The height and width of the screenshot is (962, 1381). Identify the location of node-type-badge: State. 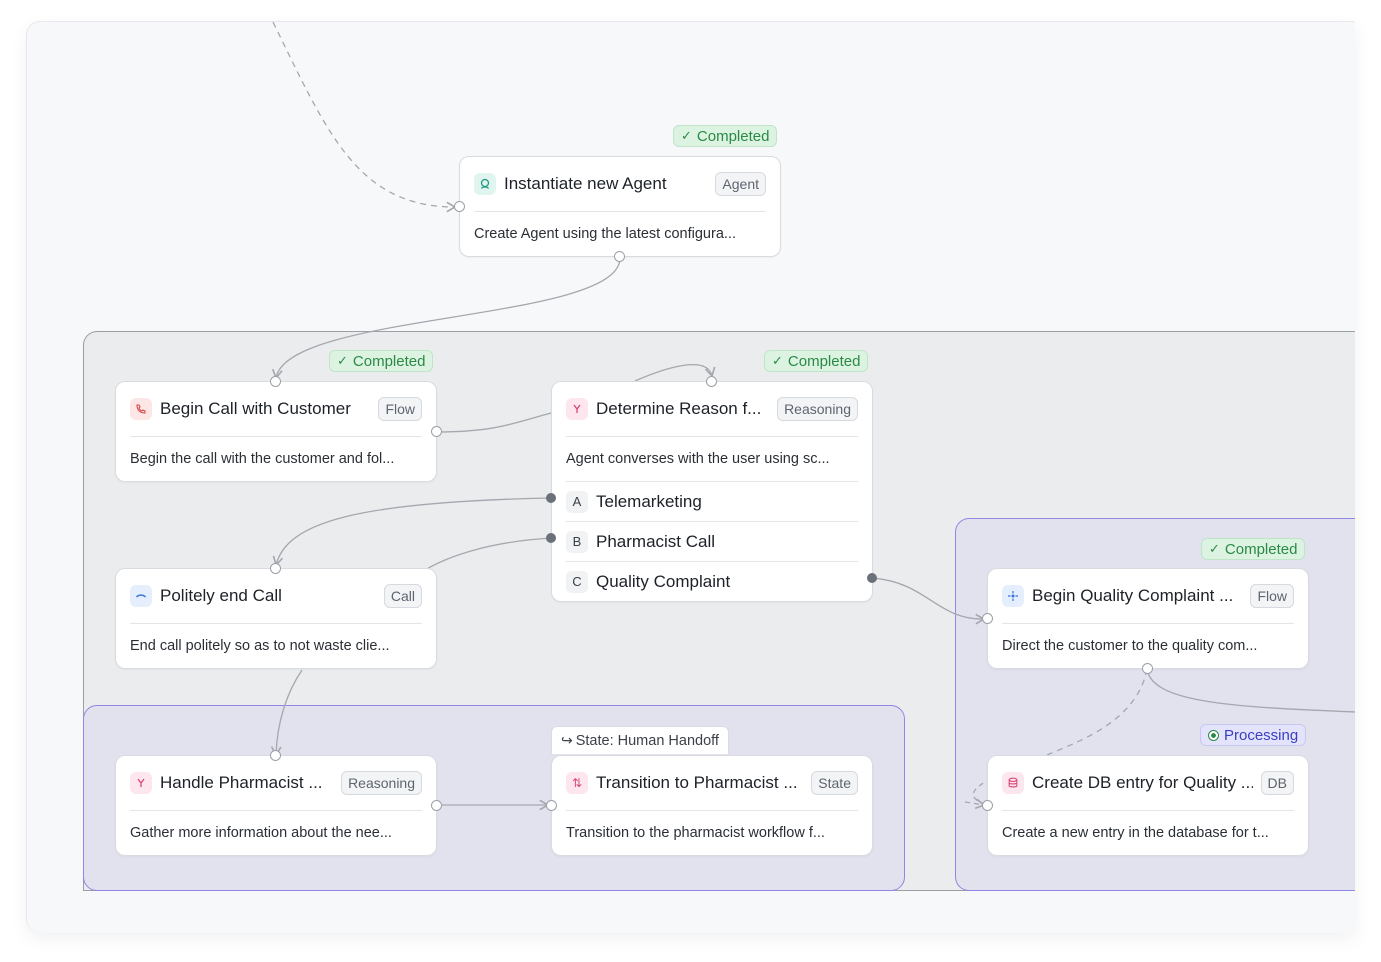
(834, 783).